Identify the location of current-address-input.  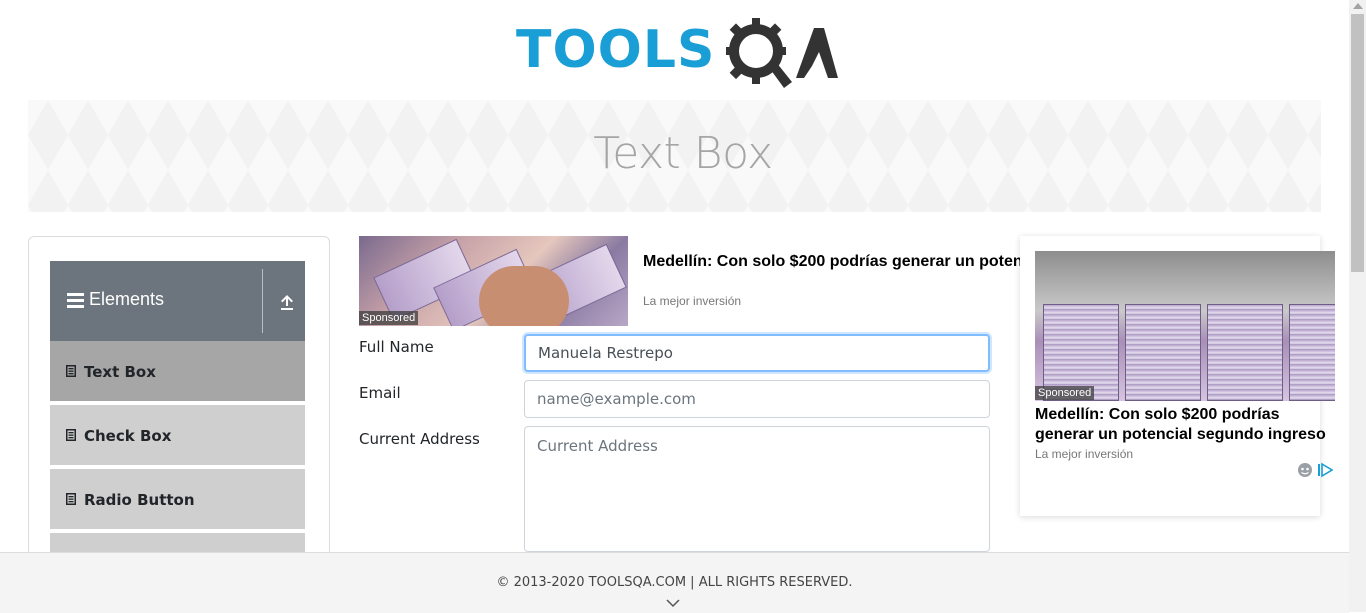
(757, 489).